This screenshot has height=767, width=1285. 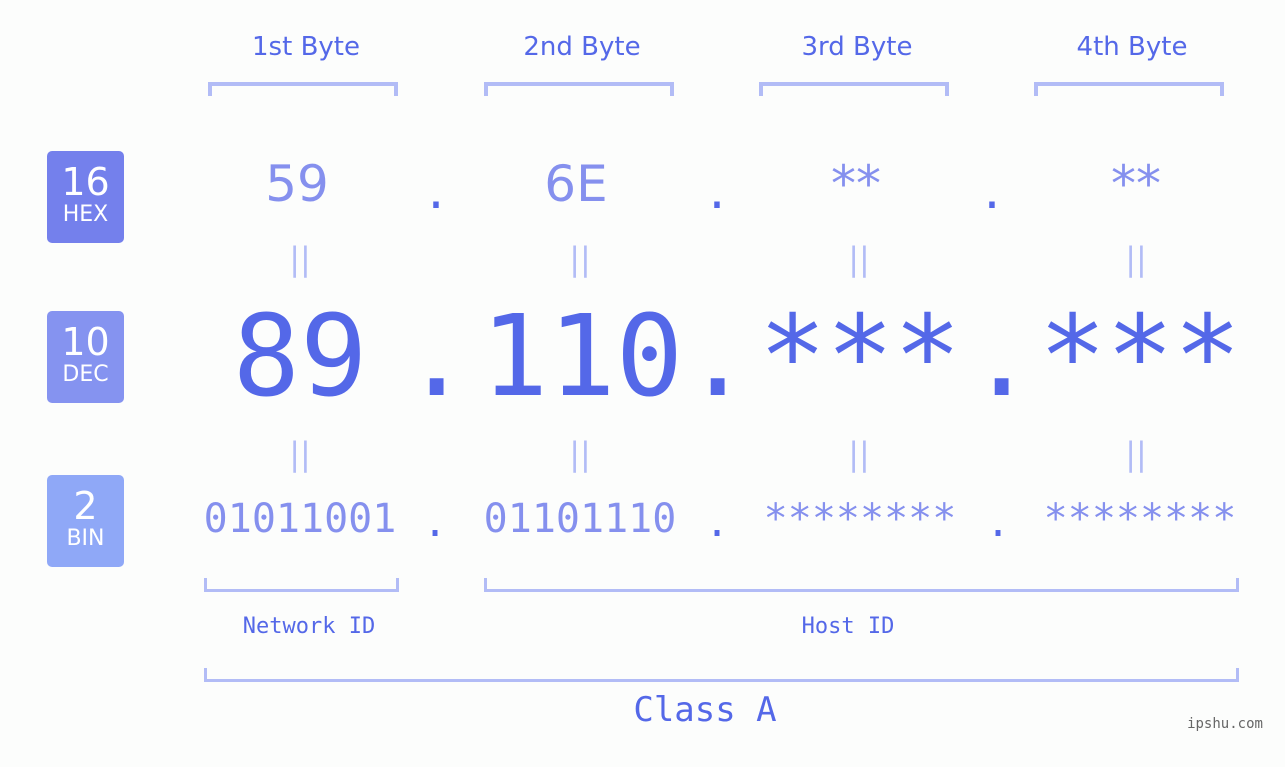 I want to click on dec-badge-unit: DEC, so click(x=85, y=374).